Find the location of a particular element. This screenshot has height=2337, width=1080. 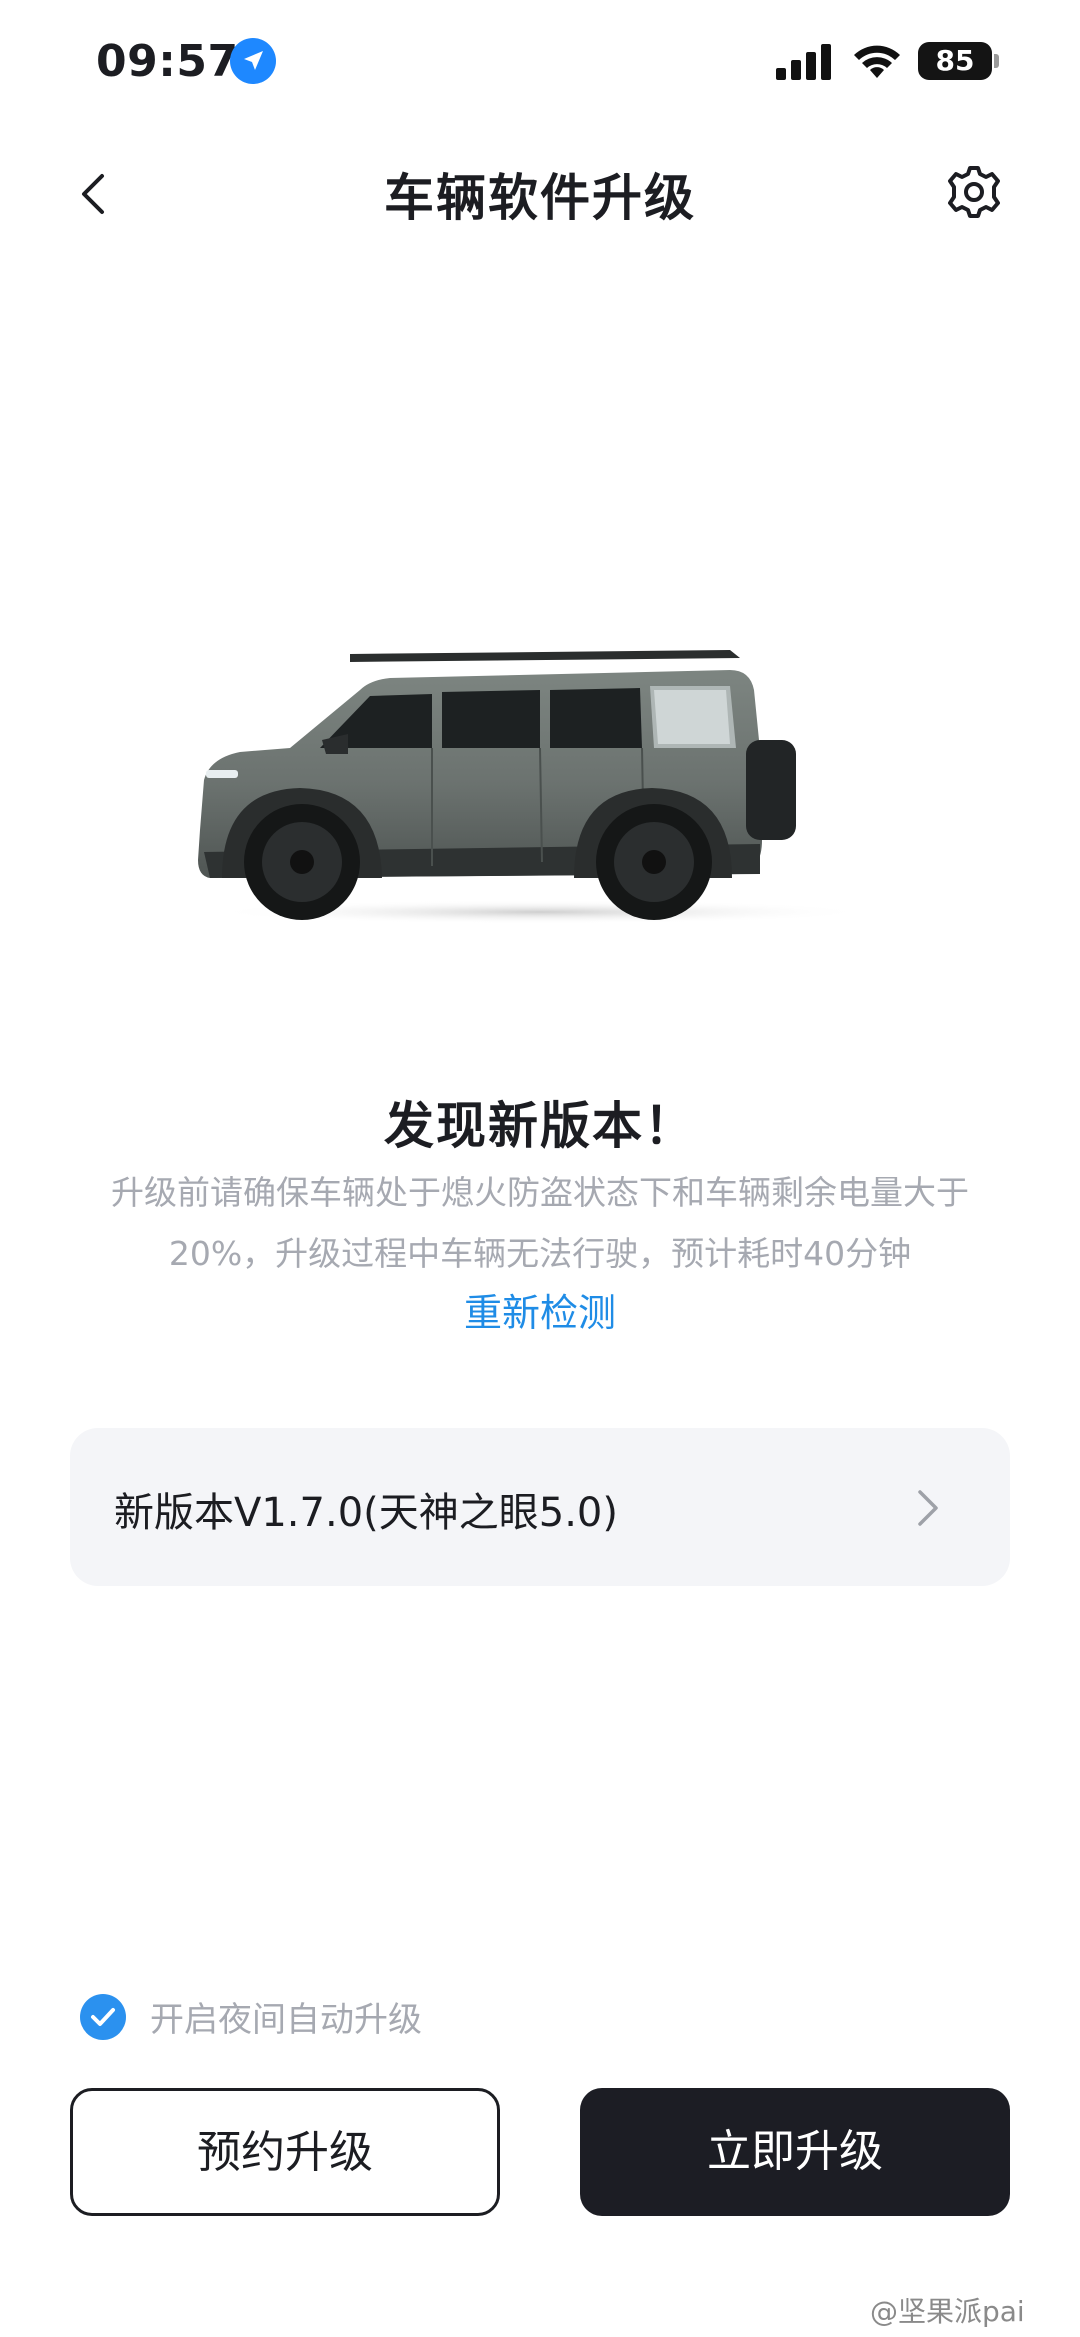

watermark: @坚果派pai is located at coordinates (947, 2311).